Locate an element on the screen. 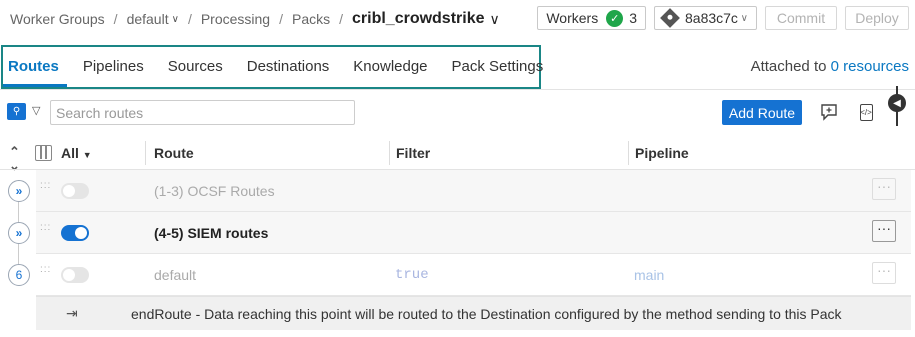 This screenshot has width=915, height=337. route-pipeline: main is located at coordinates (649, 275).